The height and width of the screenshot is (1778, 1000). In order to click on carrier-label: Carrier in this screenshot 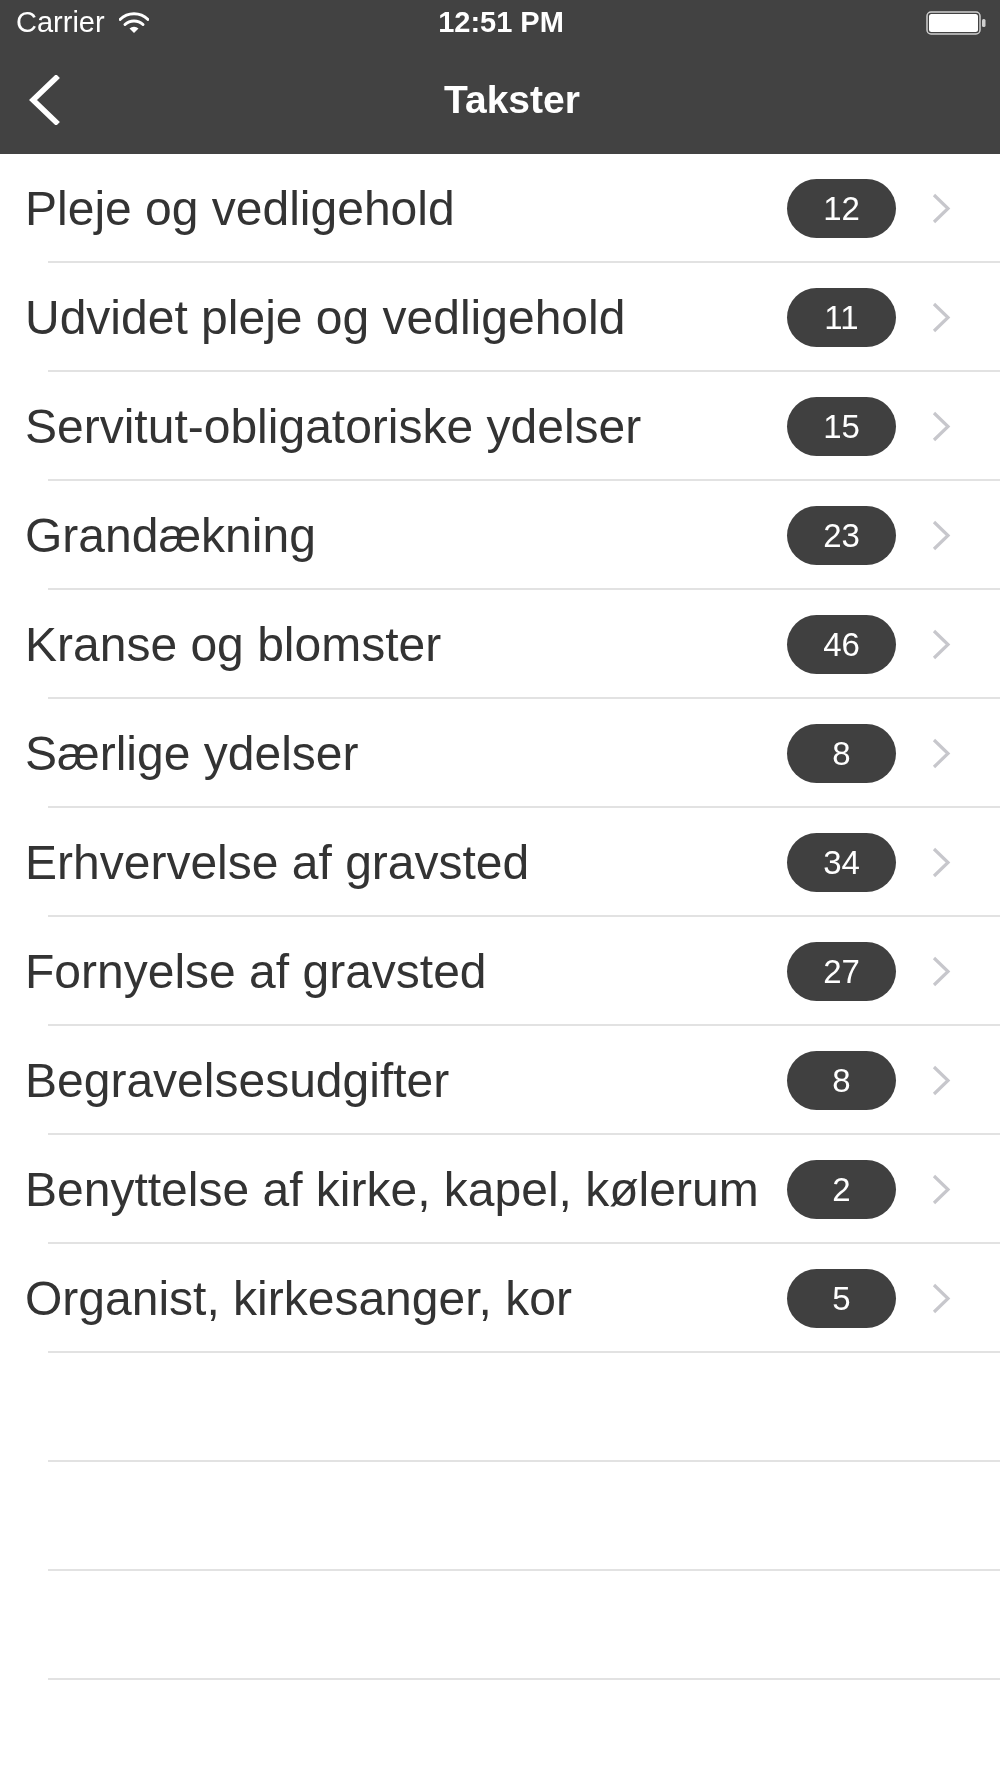, I will do `click(60, 22)`.